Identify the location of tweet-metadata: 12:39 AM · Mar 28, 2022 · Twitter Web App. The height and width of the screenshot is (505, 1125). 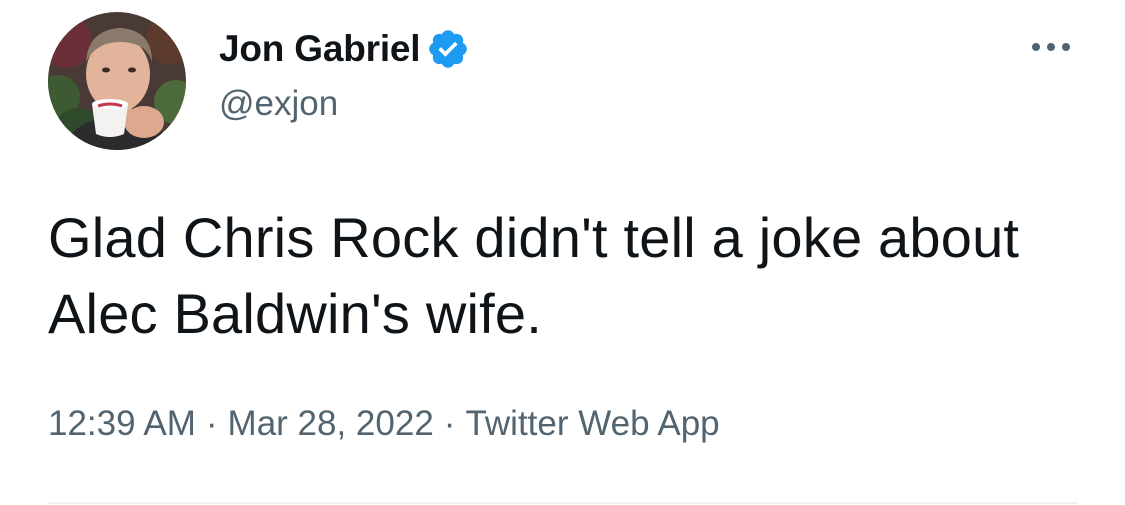
(384, 424).